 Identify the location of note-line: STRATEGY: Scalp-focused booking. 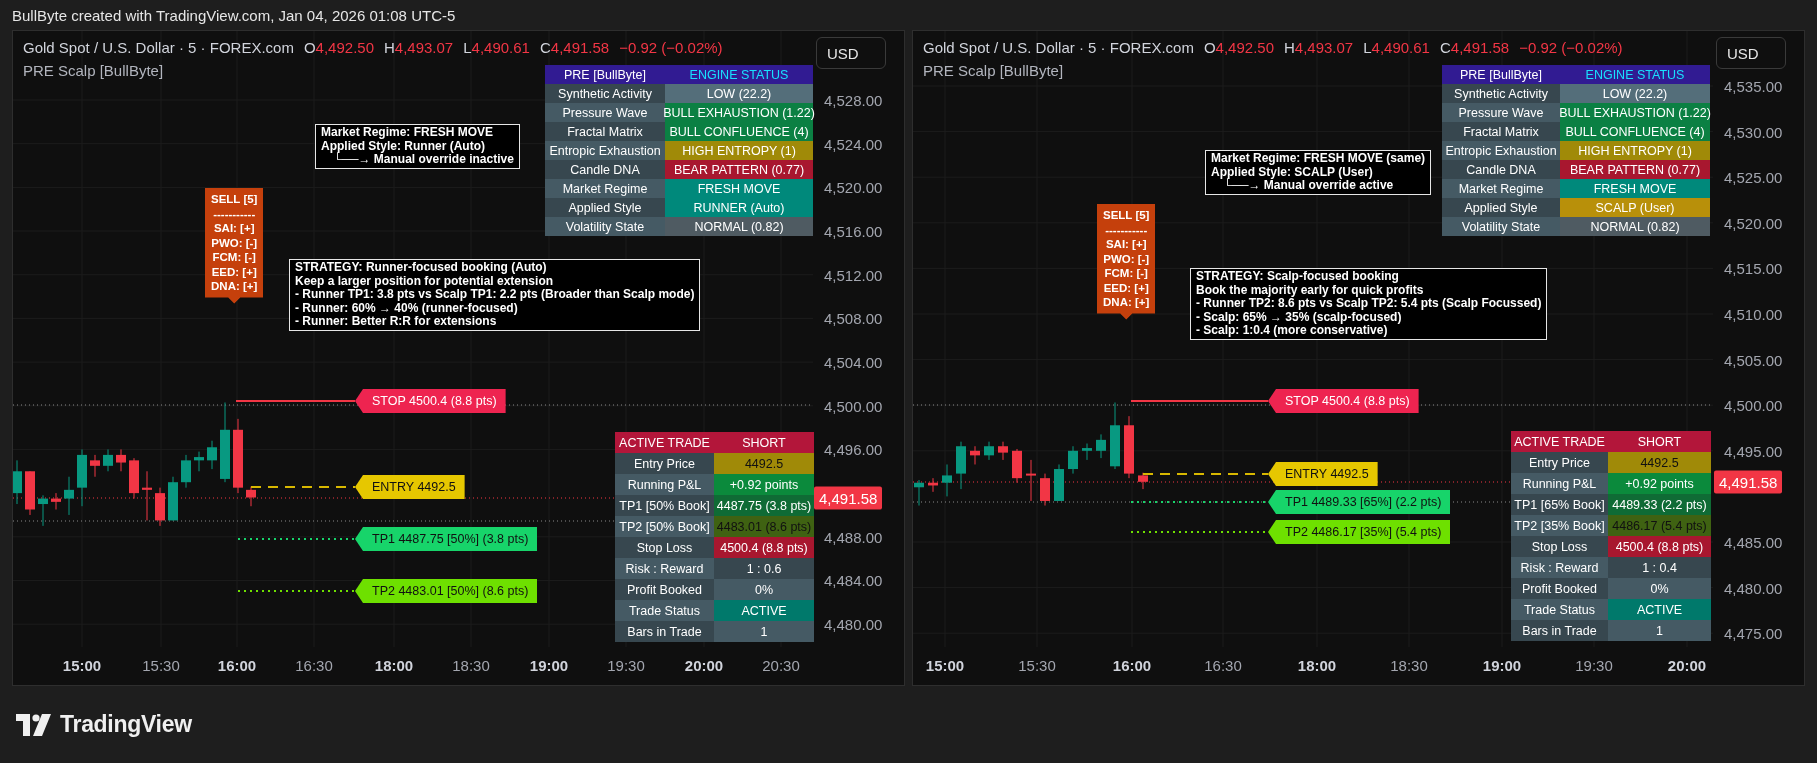
(1298, 277).